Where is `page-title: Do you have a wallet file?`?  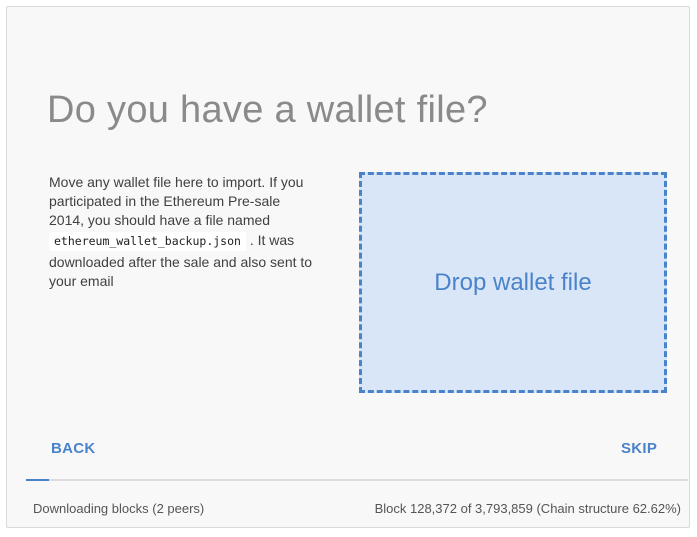 page-title: Do you have a wallet file? is located at coordinates (267, 110).